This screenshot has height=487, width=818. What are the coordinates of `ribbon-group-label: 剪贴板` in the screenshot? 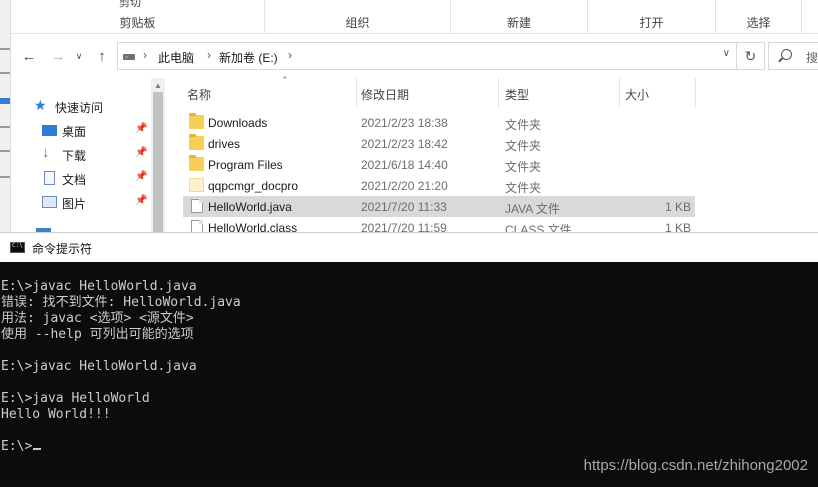 It's located at (137, 23).